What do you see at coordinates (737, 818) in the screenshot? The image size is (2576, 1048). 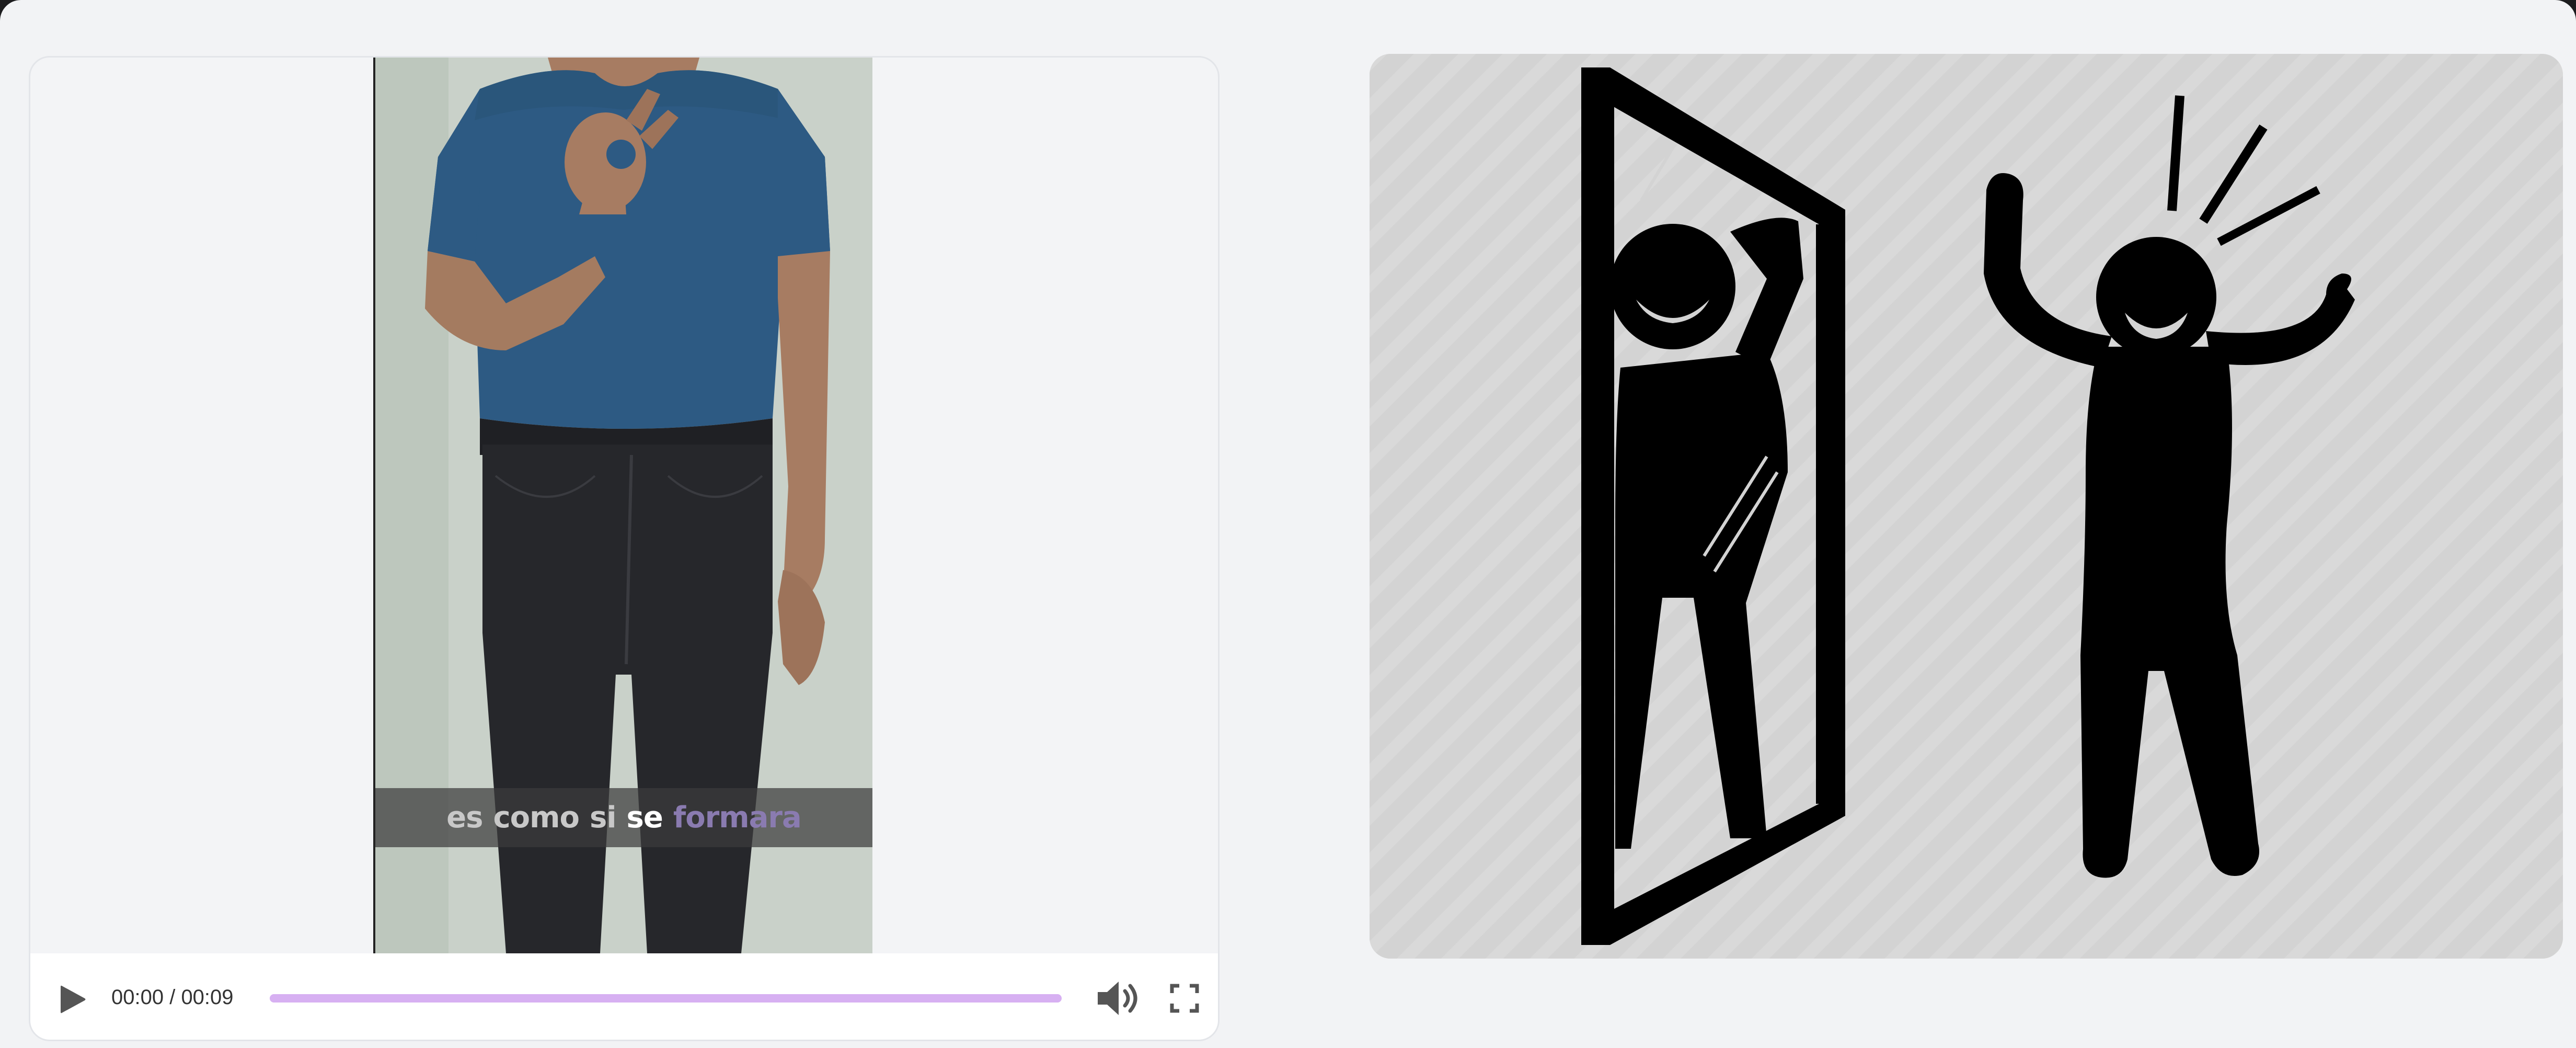 I see `subtitle-word-upcoming: formara` at bounding box center [737, 818].